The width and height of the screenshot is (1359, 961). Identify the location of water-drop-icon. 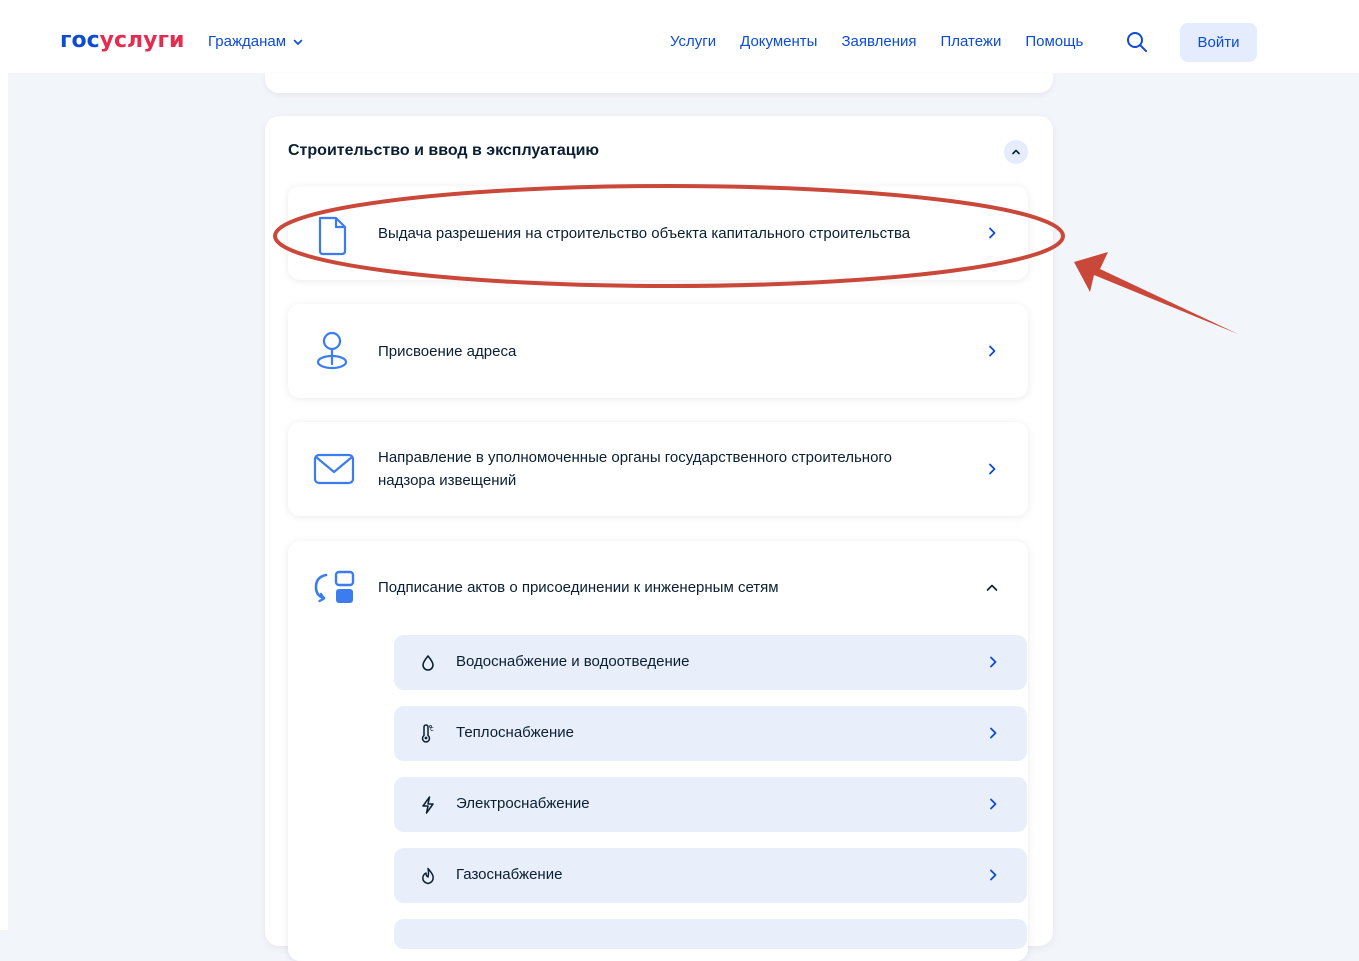
(428, 663).